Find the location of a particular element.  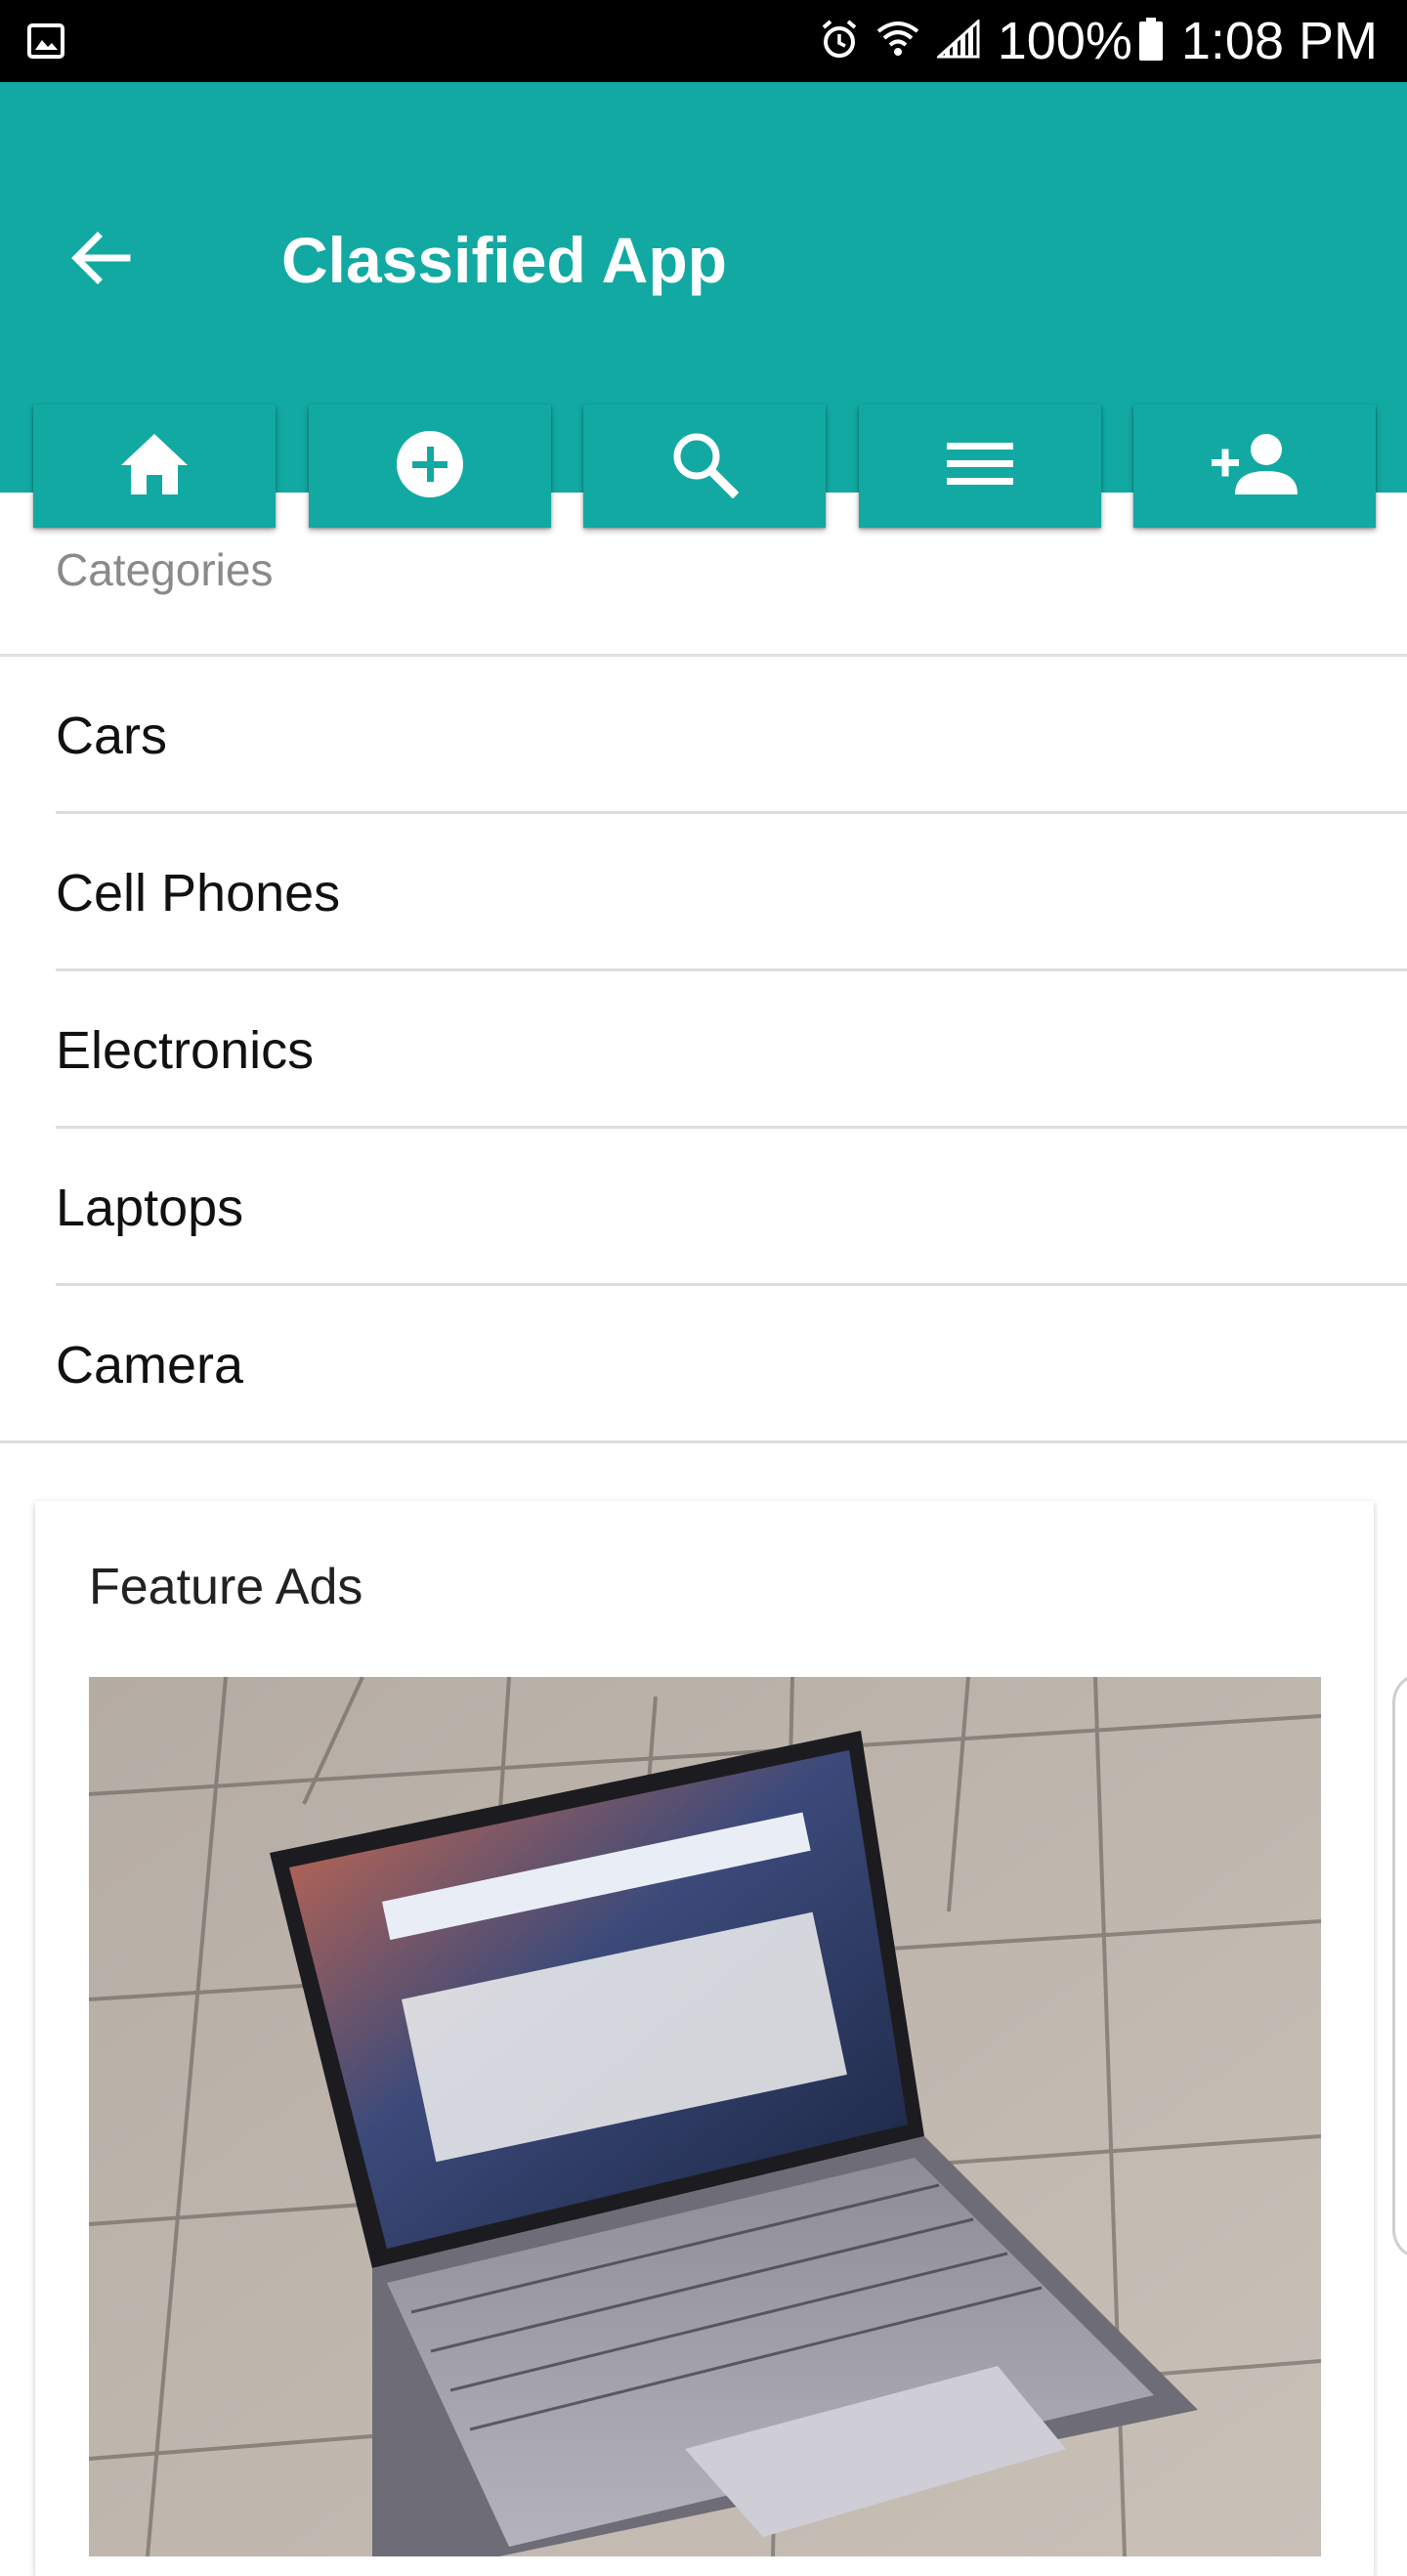

category-item-cars: Cars is located at coordinates (703, 736).